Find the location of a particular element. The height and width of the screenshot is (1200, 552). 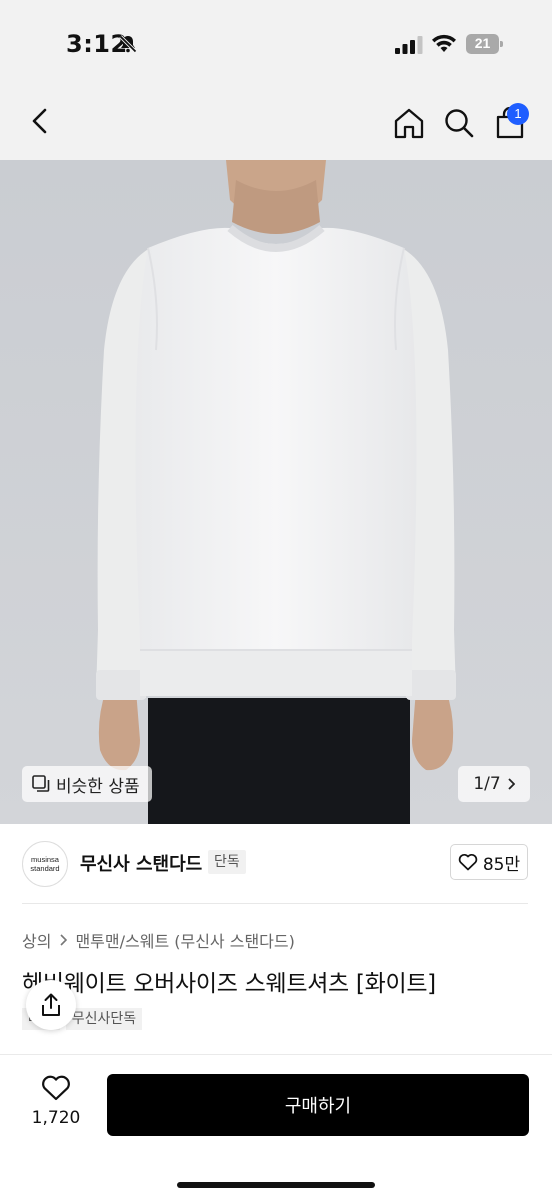

product-title: 헤비웨이트 오버사이즈 스웨트셔츠 [화이트] is located at coordinates (229, 984).